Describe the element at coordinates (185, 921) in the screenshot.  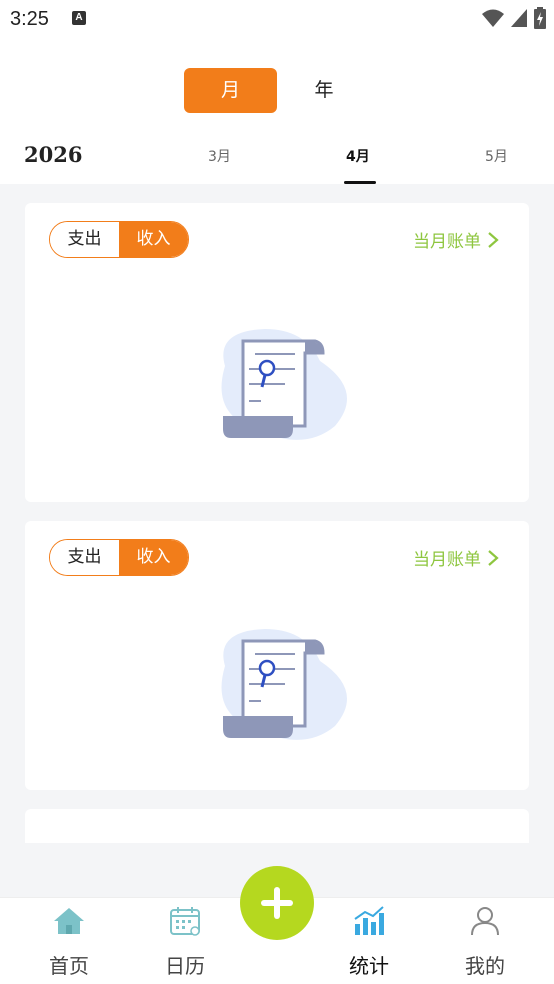
I see `calendar-icon` at that location.